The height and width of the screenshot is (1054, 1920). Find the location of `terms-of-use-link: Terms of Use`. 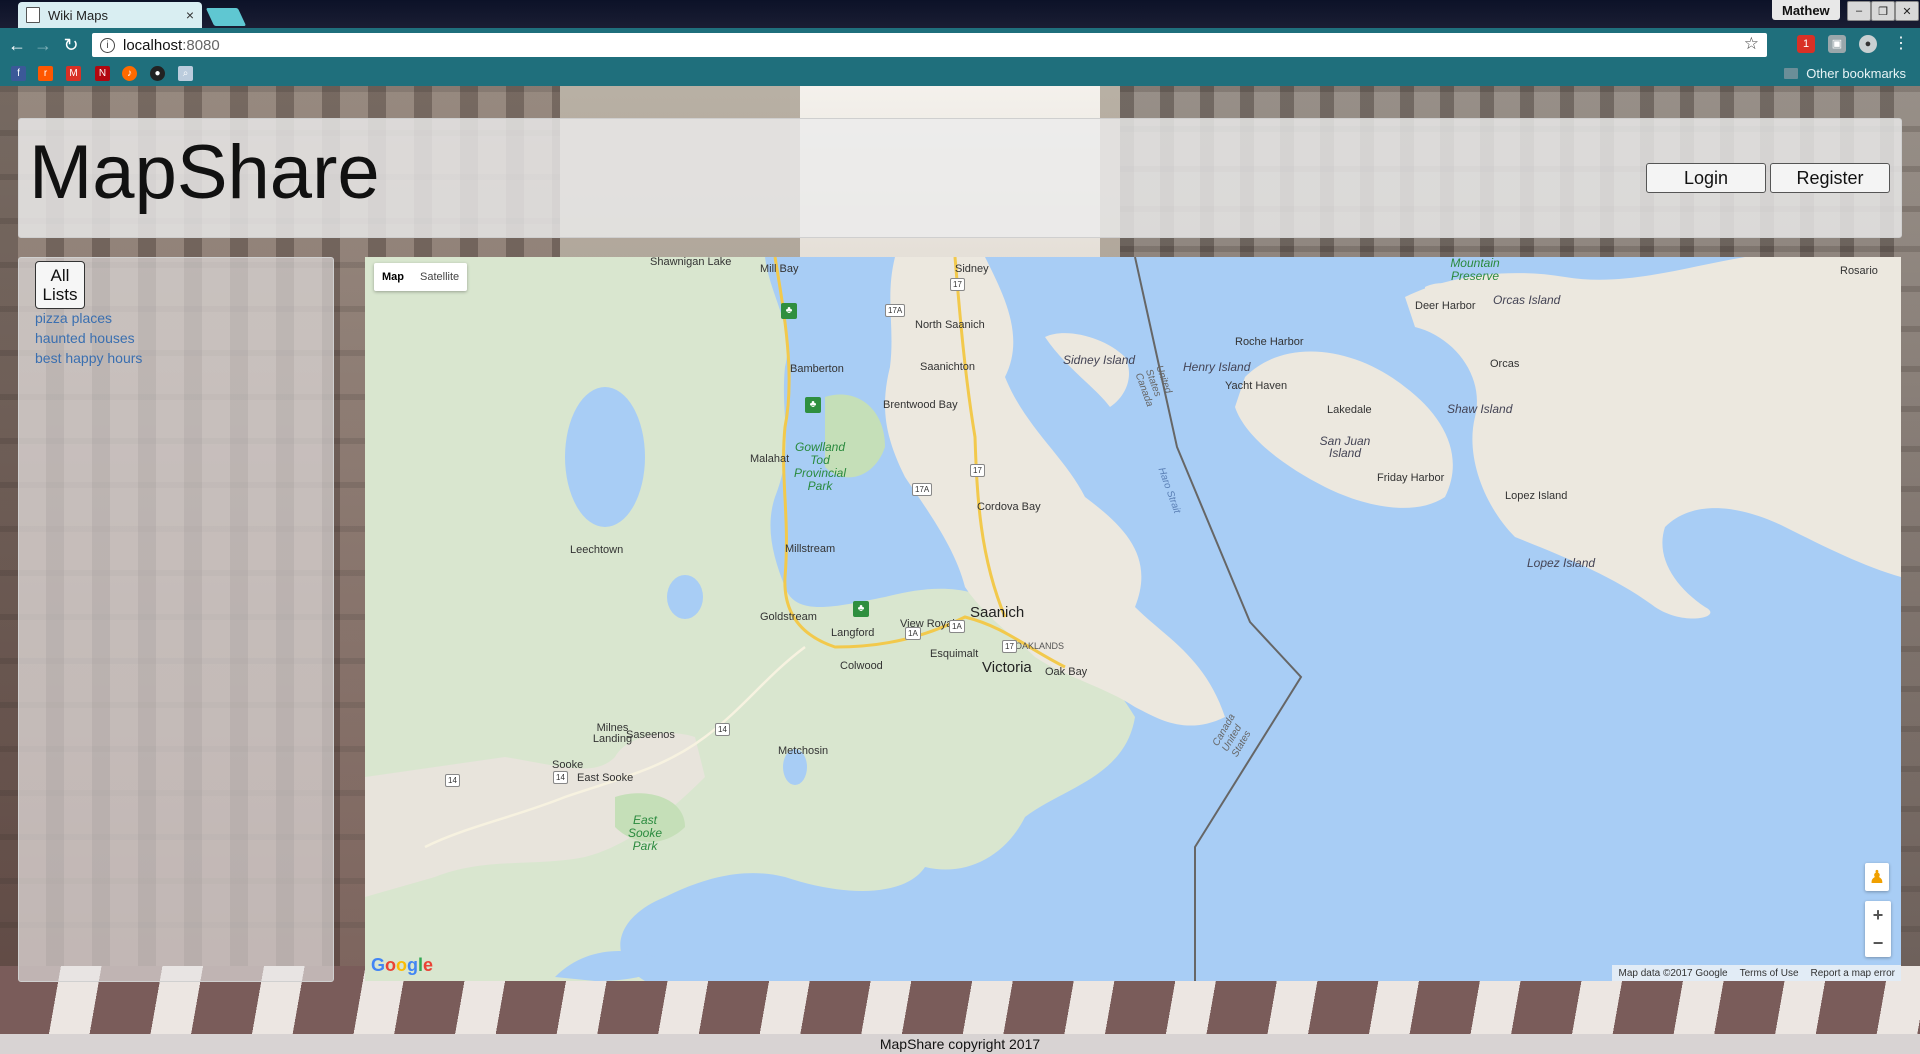

terms-of-use-link: Terms of Use is located at coordinates (1769, 973).